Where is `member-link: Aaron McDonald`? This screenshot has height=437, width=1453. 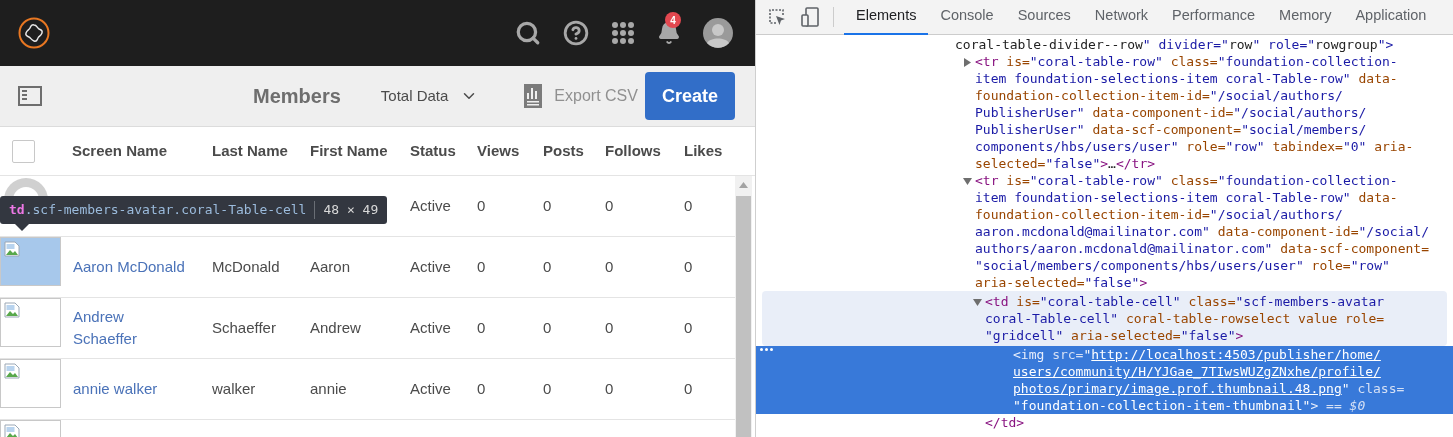 member-link: Aaron McDonald is located at coordinates (130, 267).